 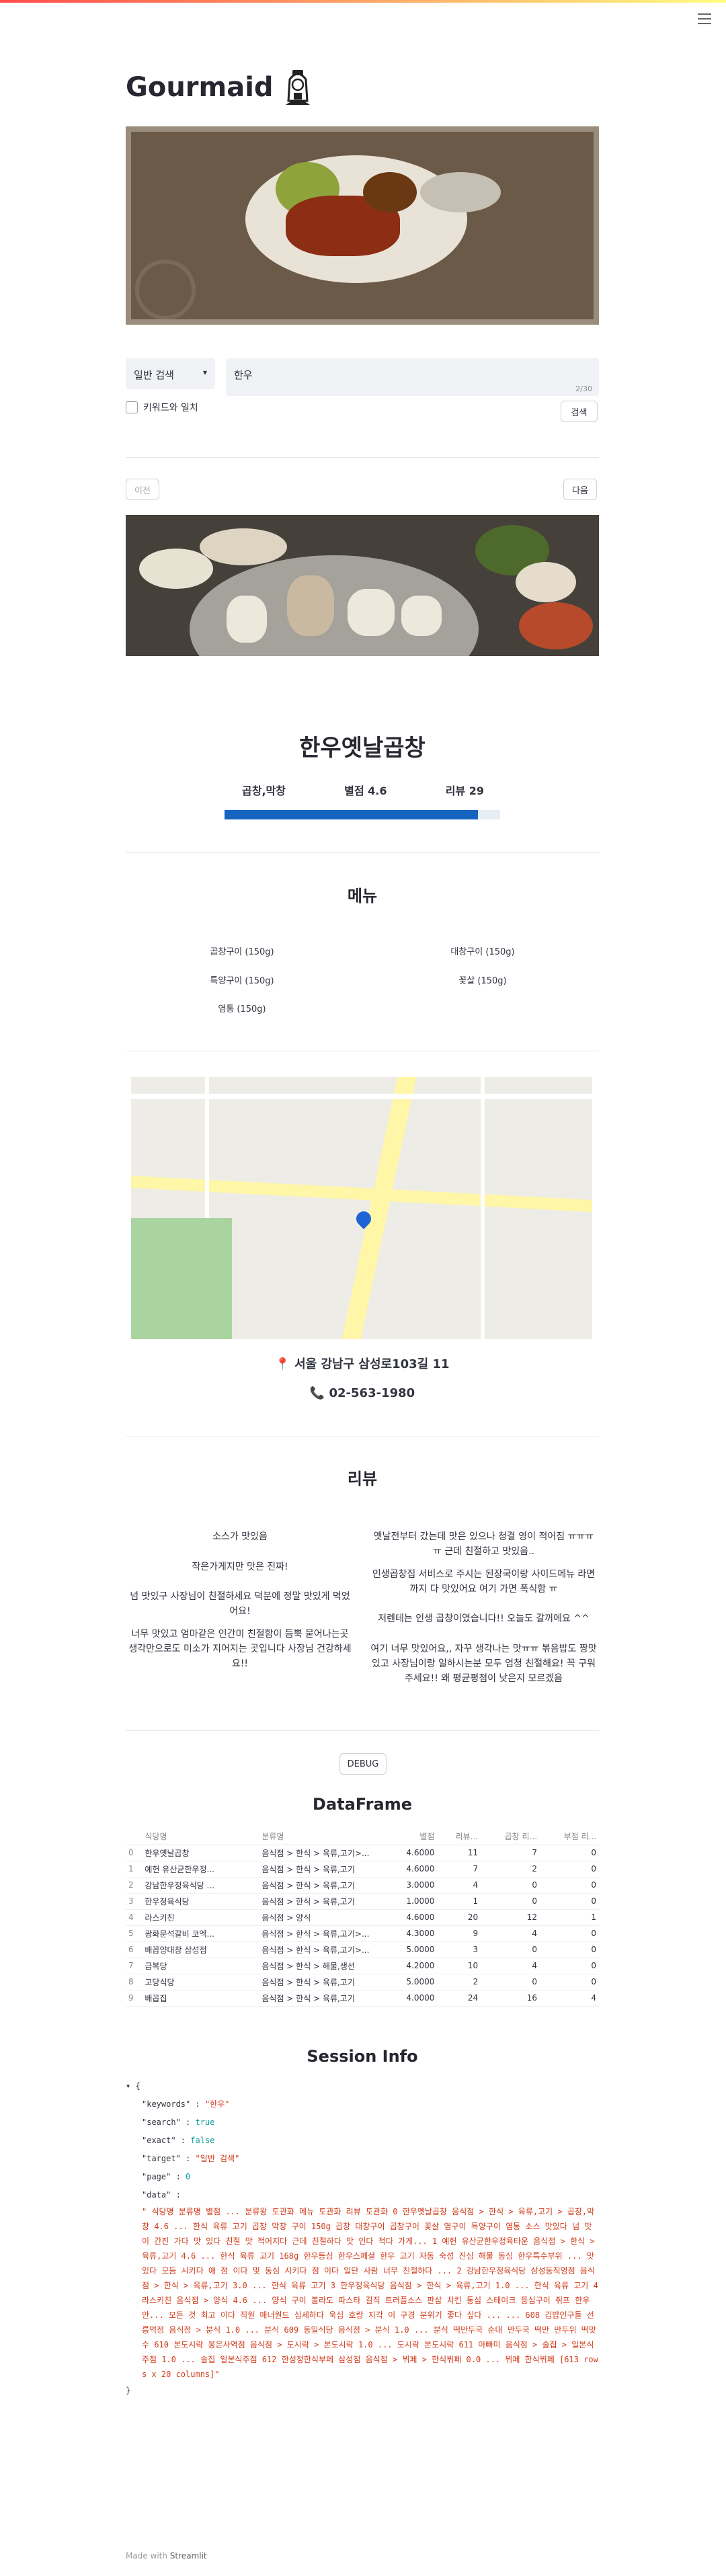 I want to click on json-row-page: "page" : 0, so click(x=166, y=2176).